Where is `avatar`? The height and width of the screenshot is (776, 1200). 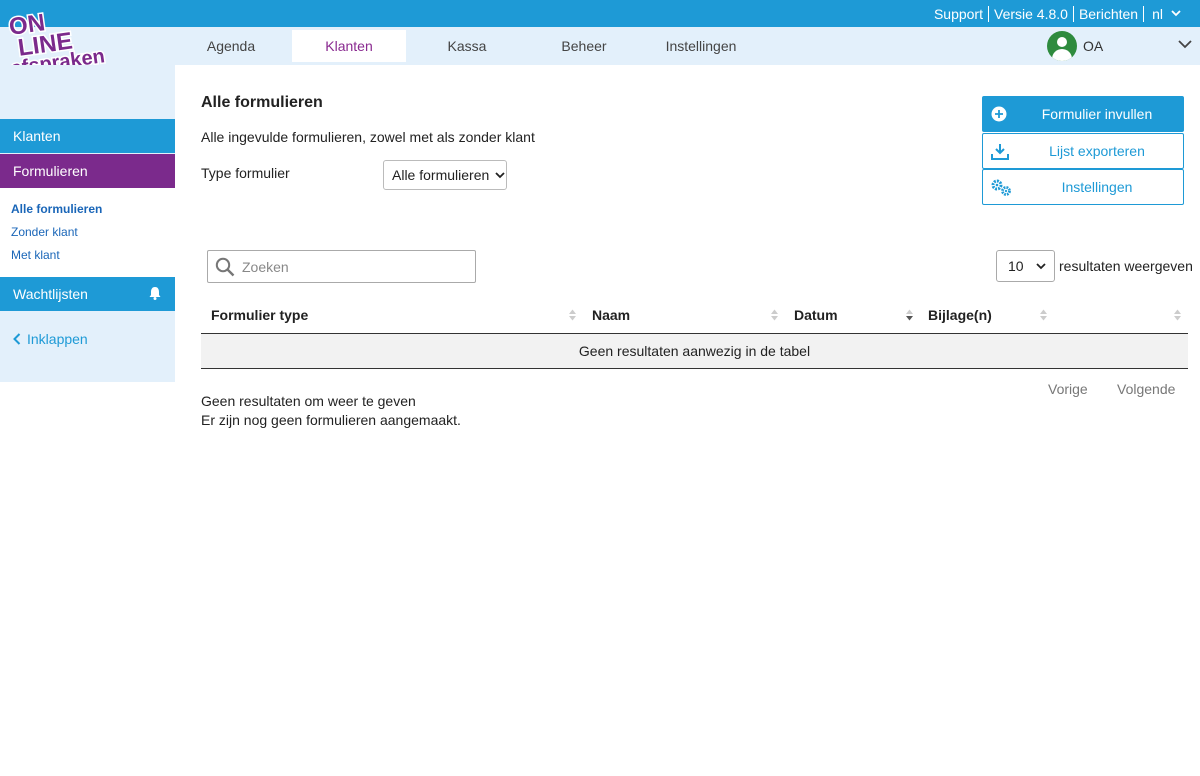 avatar is located at coordinates (1062, 46).